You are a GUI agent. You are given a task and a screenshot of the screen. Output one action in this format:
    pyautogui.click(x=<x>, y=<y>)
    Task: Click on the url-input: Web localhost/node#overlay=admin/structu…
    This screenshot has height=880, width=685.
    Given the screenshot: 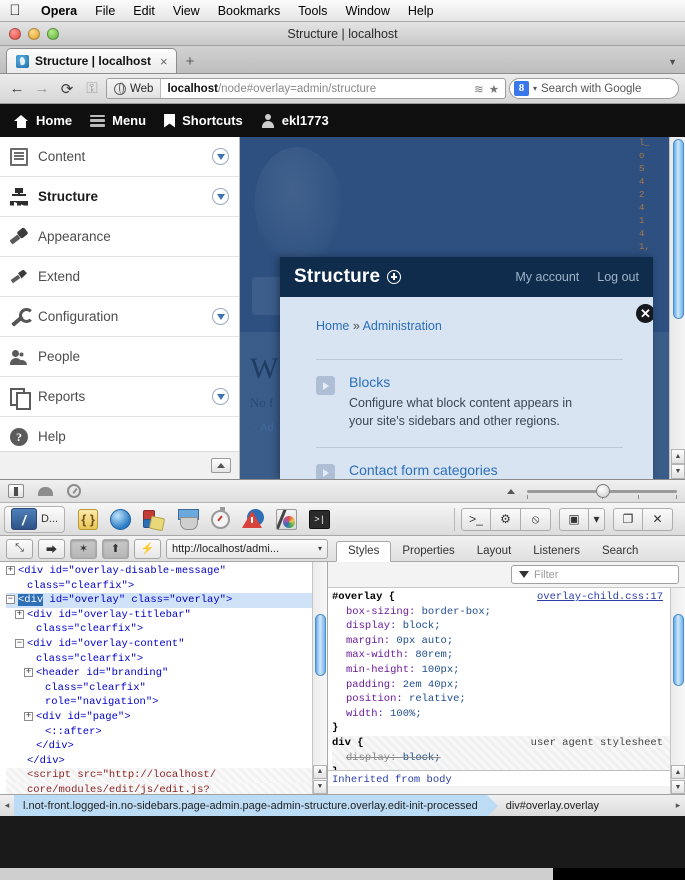 What is the action you would take?
    pyautogui.click(x=306, y=88)
    